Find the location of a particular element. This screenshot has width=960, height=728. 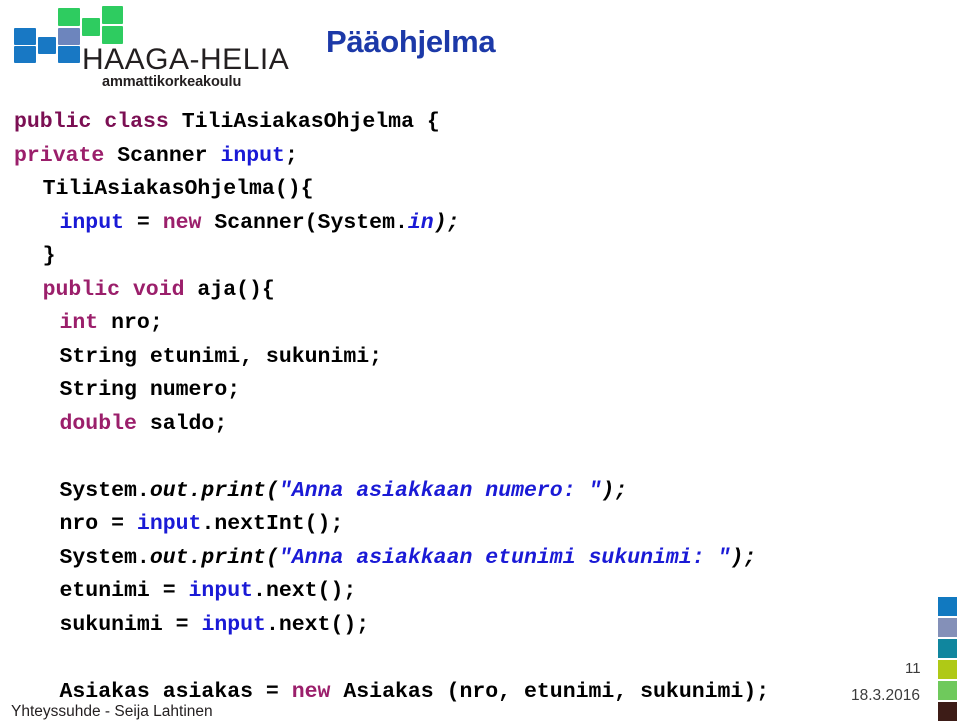

strip-blue is located at coordinates (947, 606).